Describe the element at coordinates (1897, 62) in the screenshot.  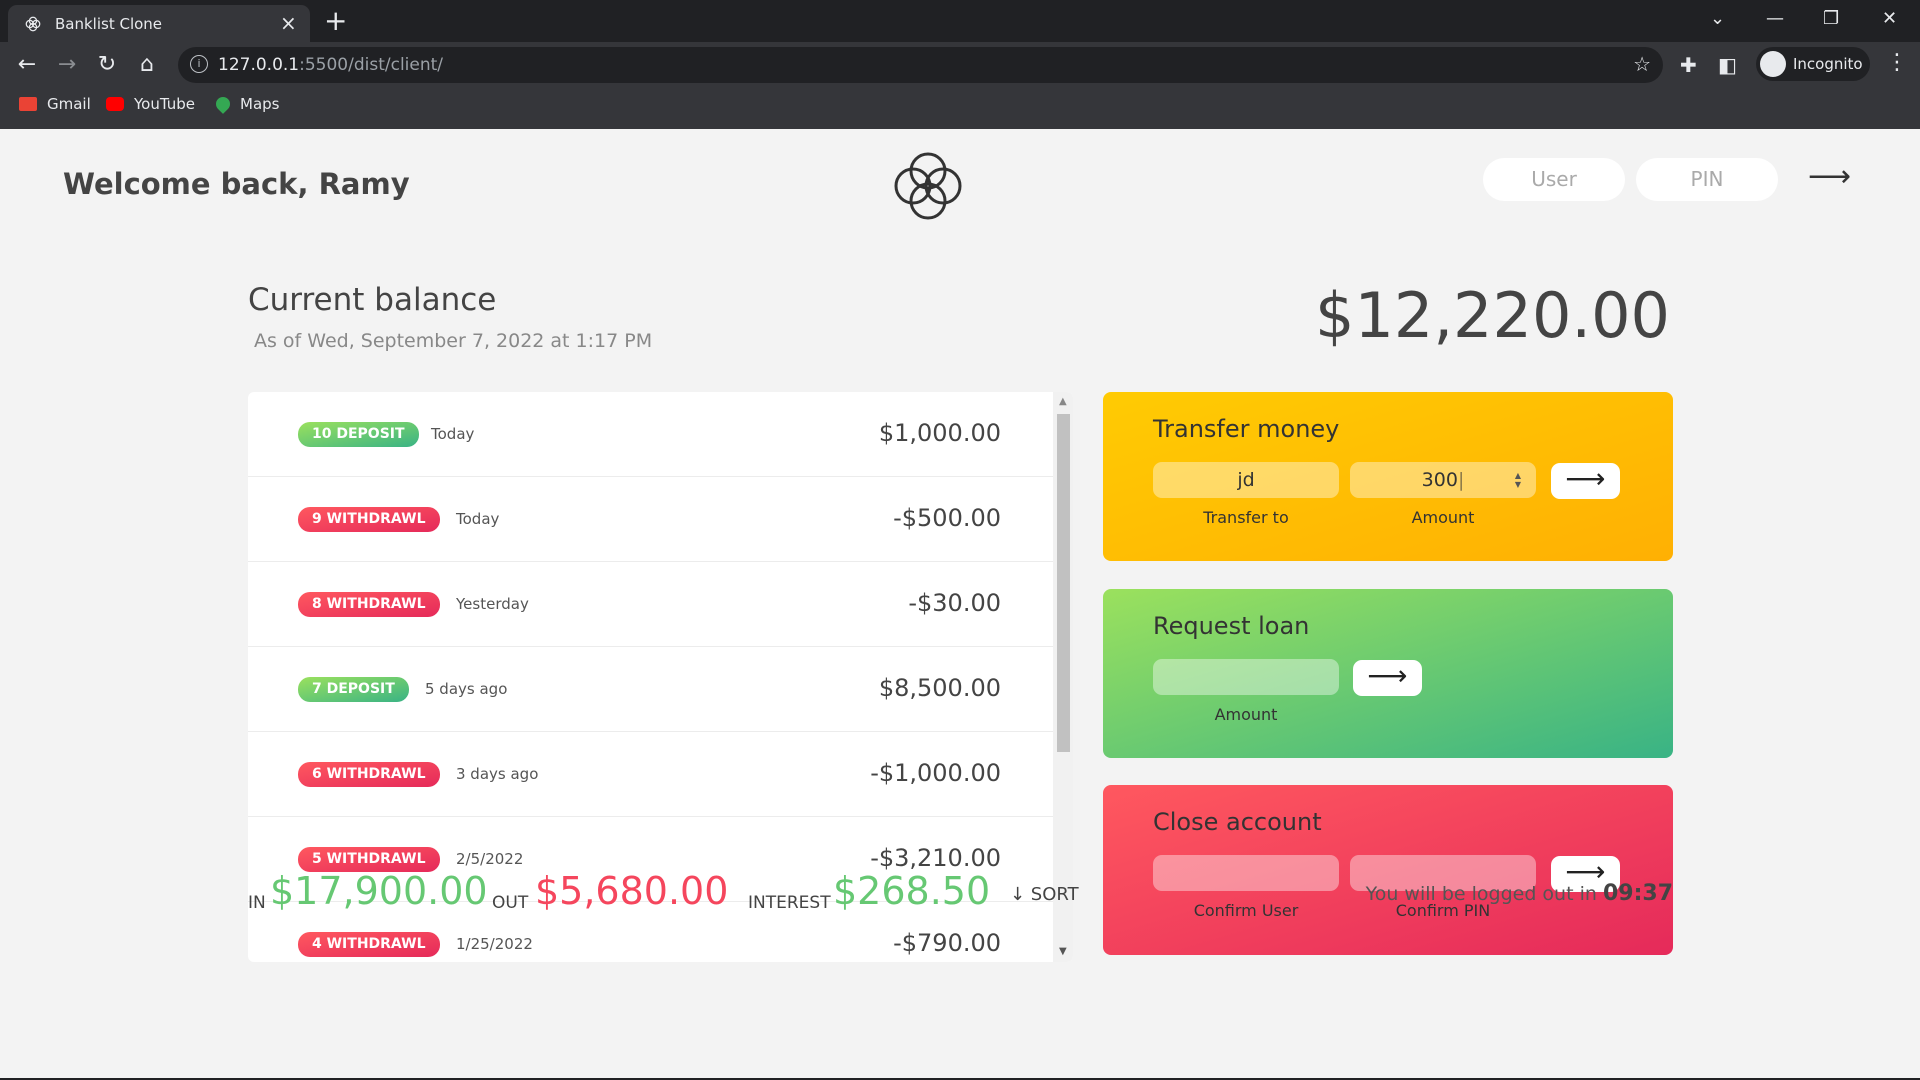
I see `browser-menu-icon: ⋮` at that location.